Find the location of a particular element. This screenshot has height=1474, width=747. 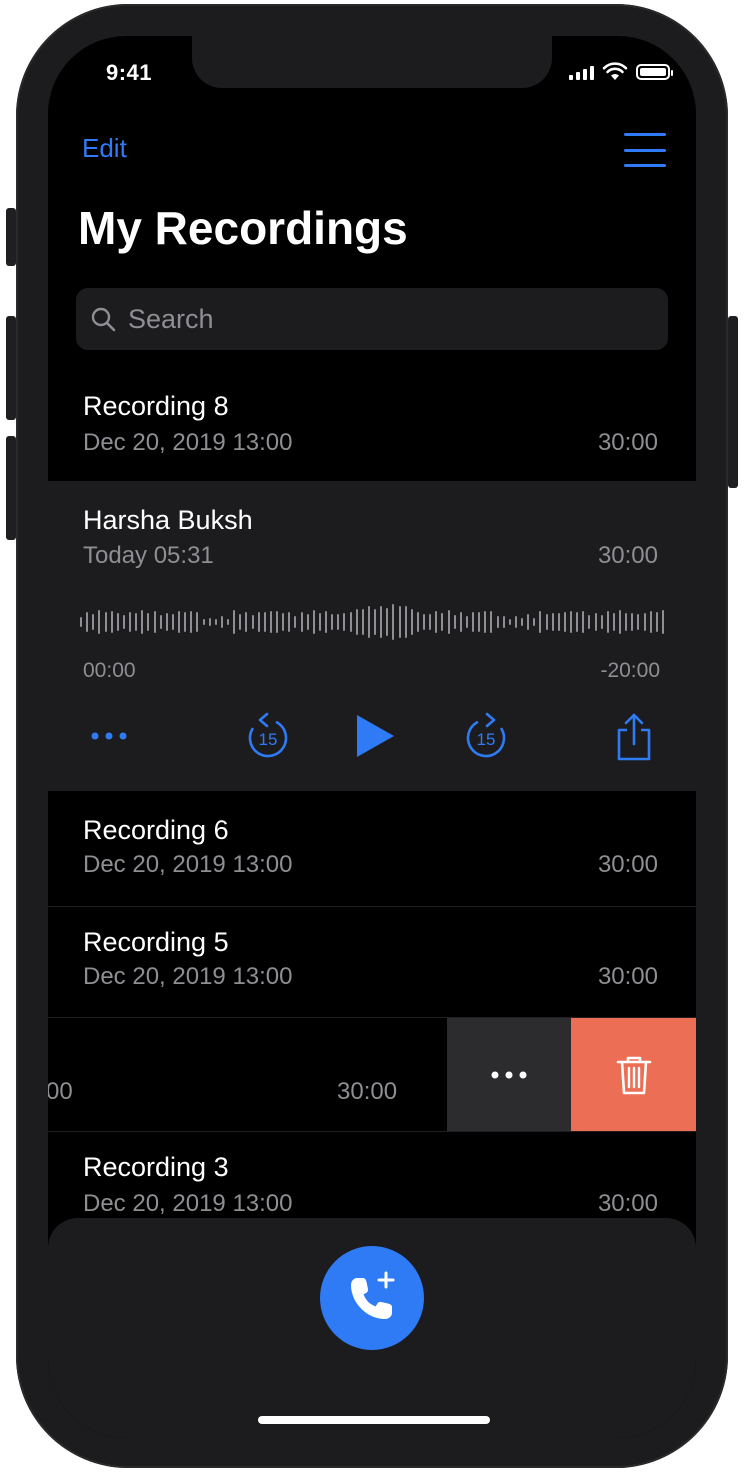

recording-name: Harsha Buksh is located at coordinates (168, 520).